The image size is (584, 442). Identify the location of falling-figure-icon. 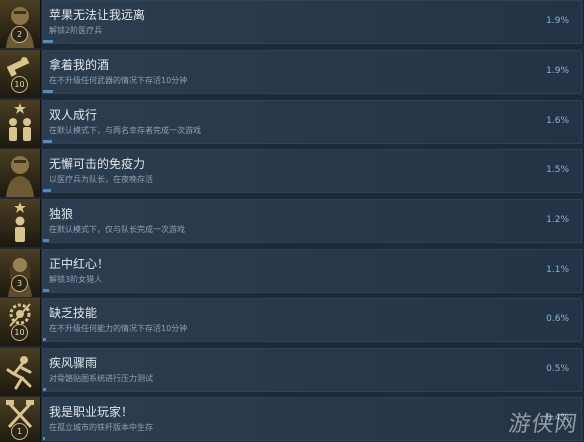
(20, 372).